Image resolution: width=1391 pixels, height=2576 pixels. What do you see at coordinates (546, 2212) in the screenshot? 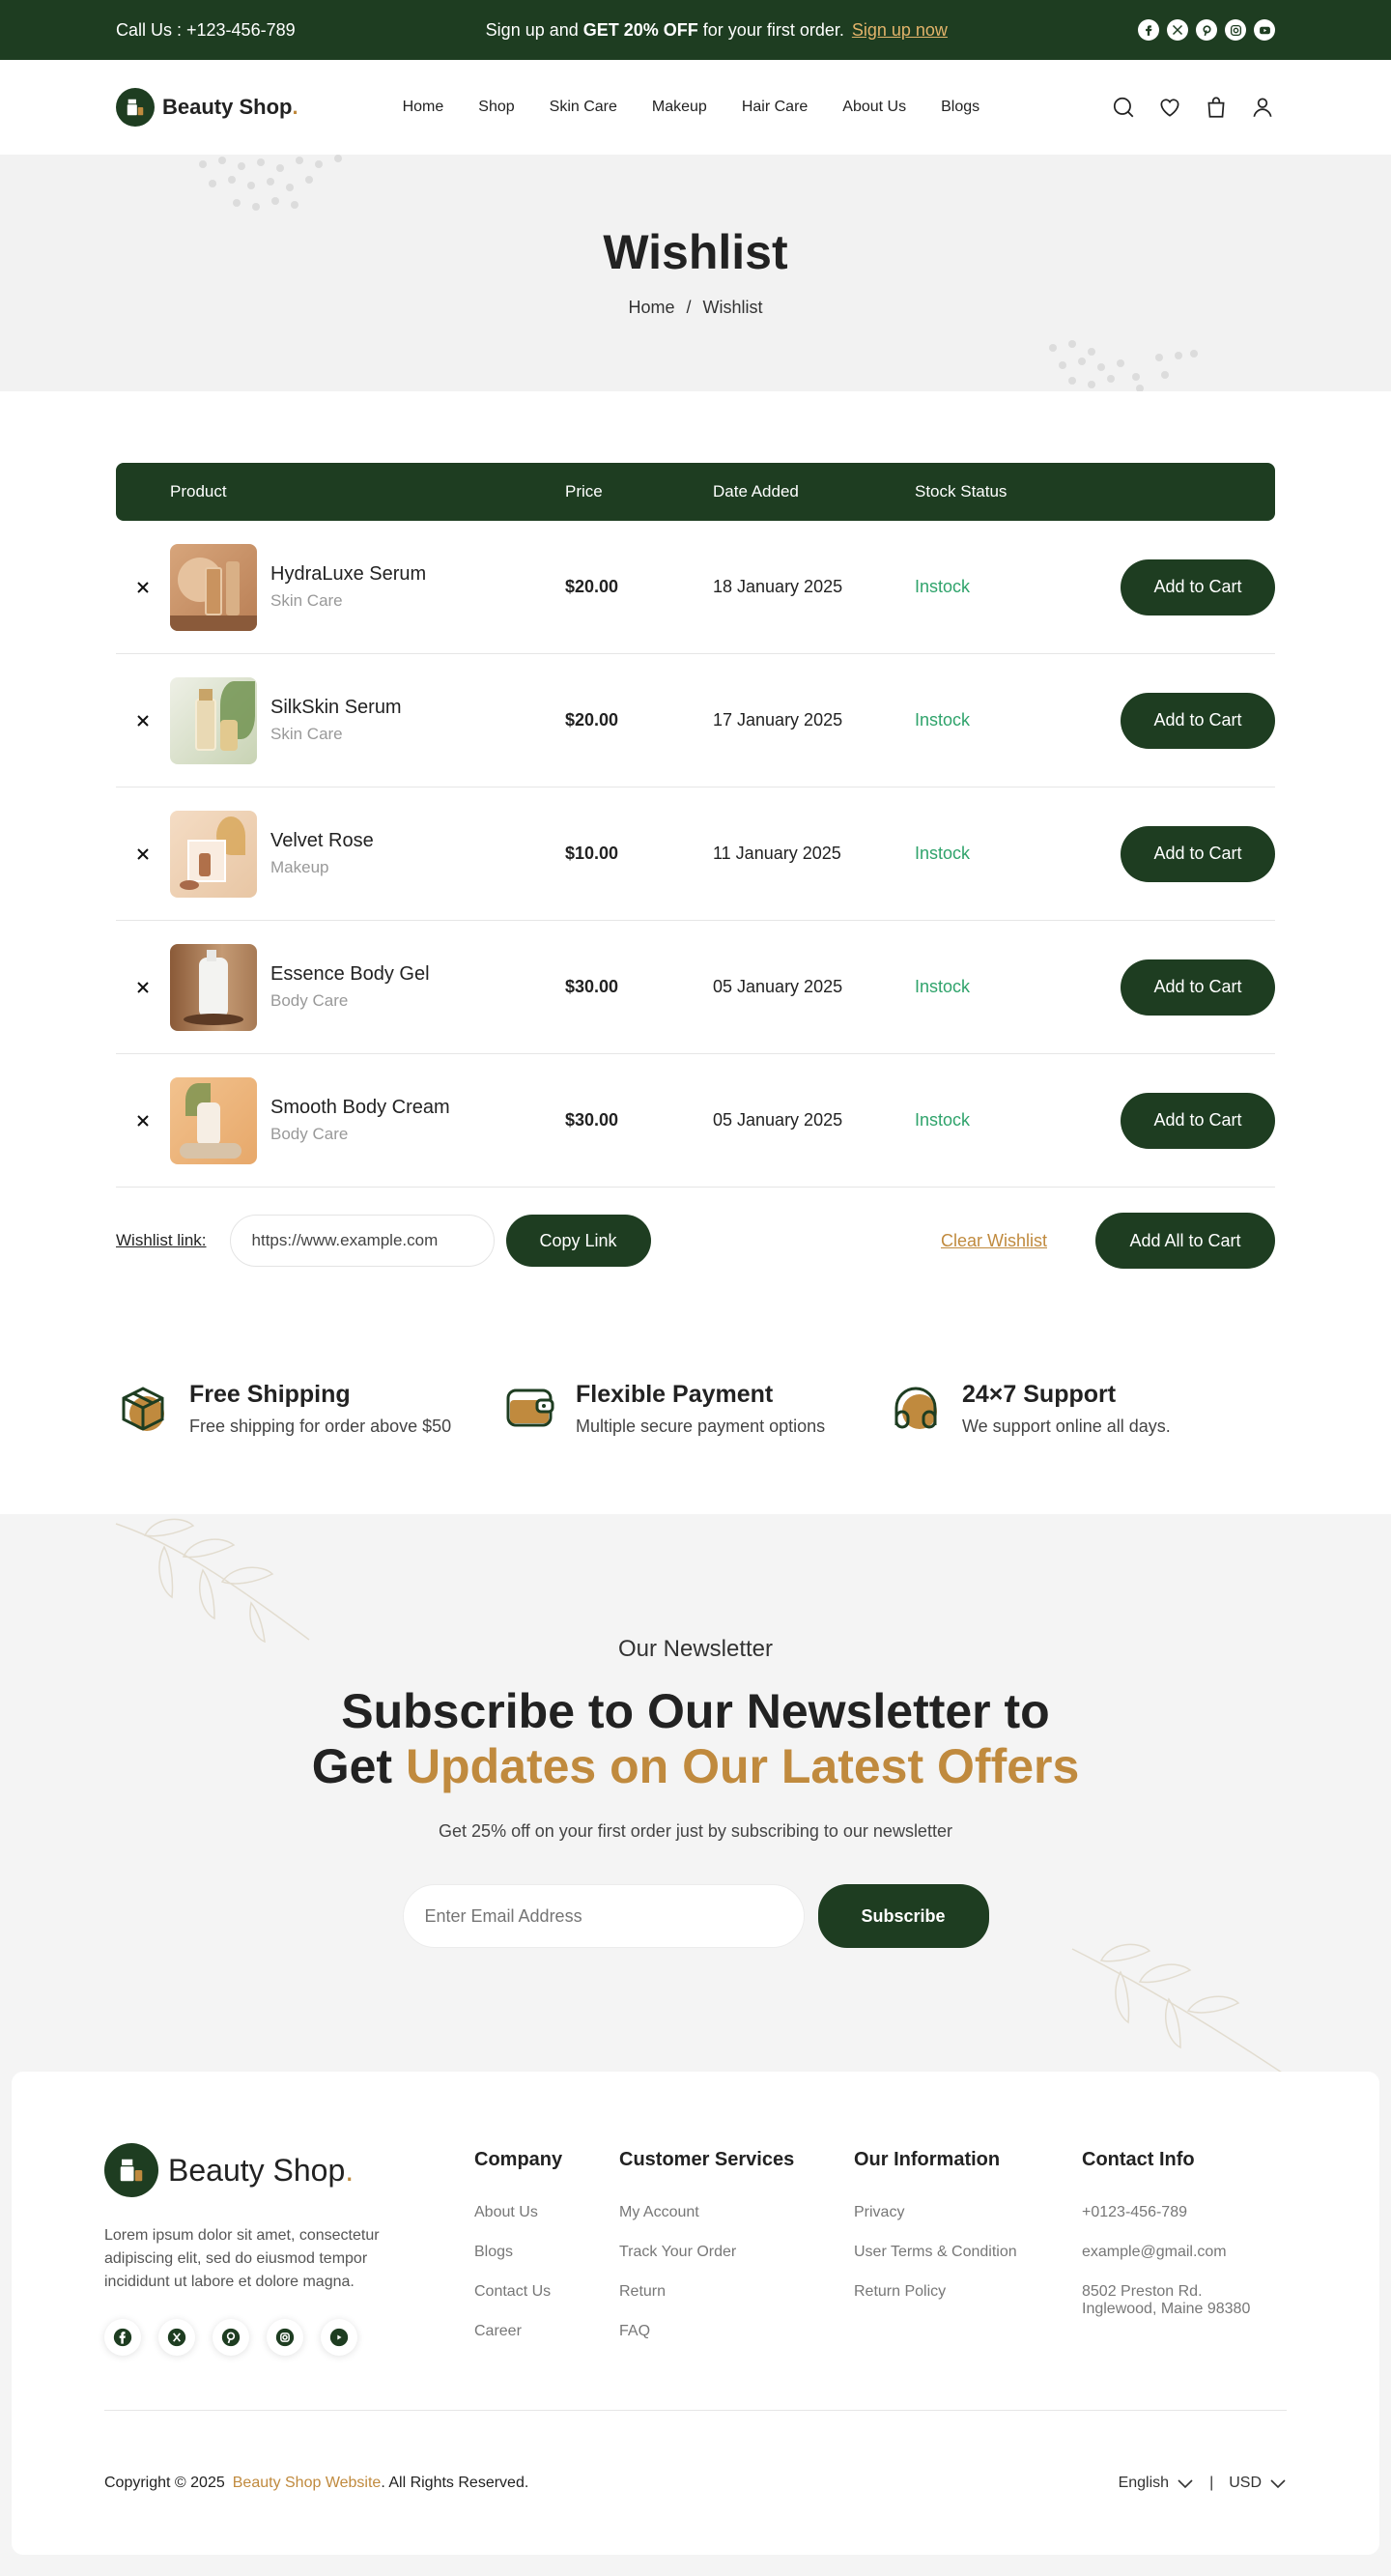
I see `footer-link: About Us` at bounding box center [546, 2212].